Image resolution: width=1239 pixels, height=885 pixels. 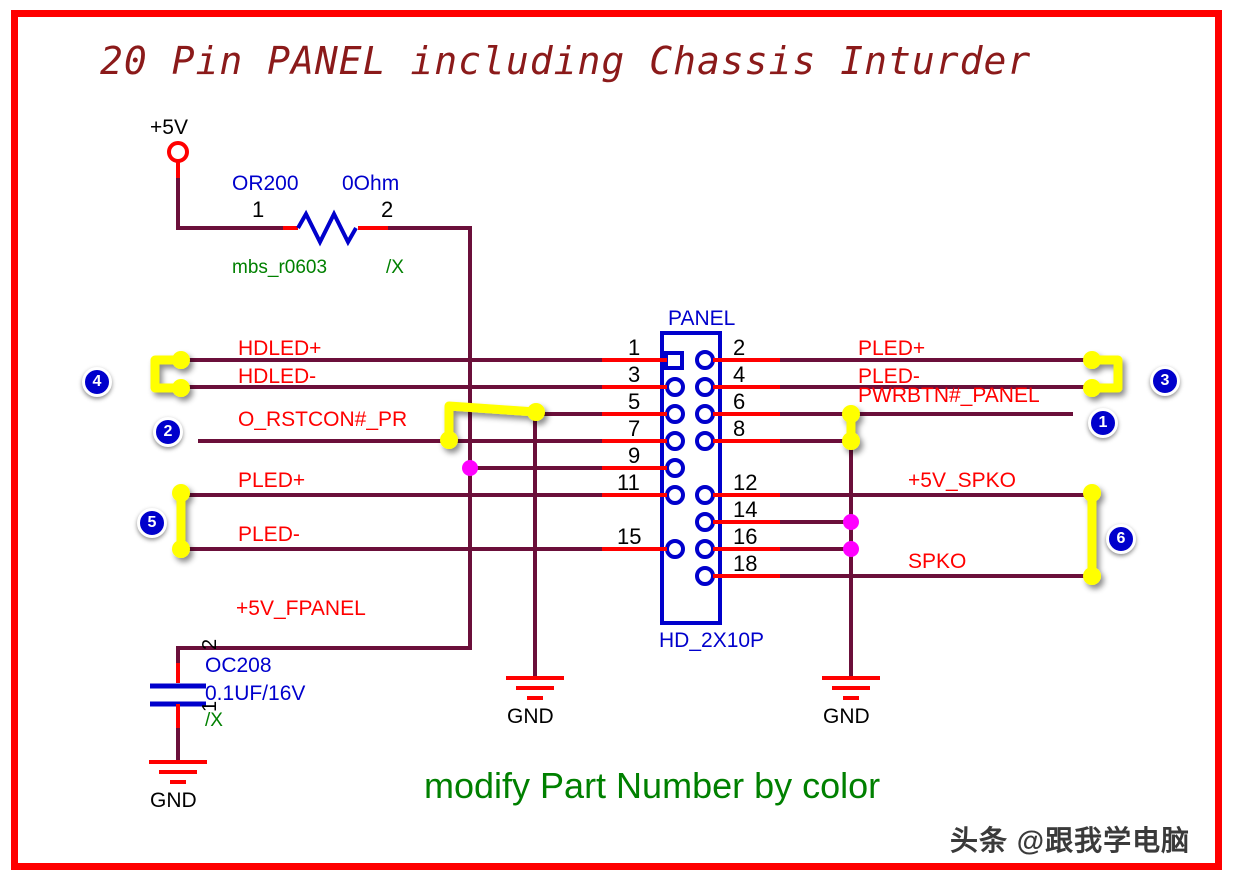 What do you see at coordinates (745, 509) in the screenshot?
I see `pin-number-14: 14` at bounding box center [745, 509].